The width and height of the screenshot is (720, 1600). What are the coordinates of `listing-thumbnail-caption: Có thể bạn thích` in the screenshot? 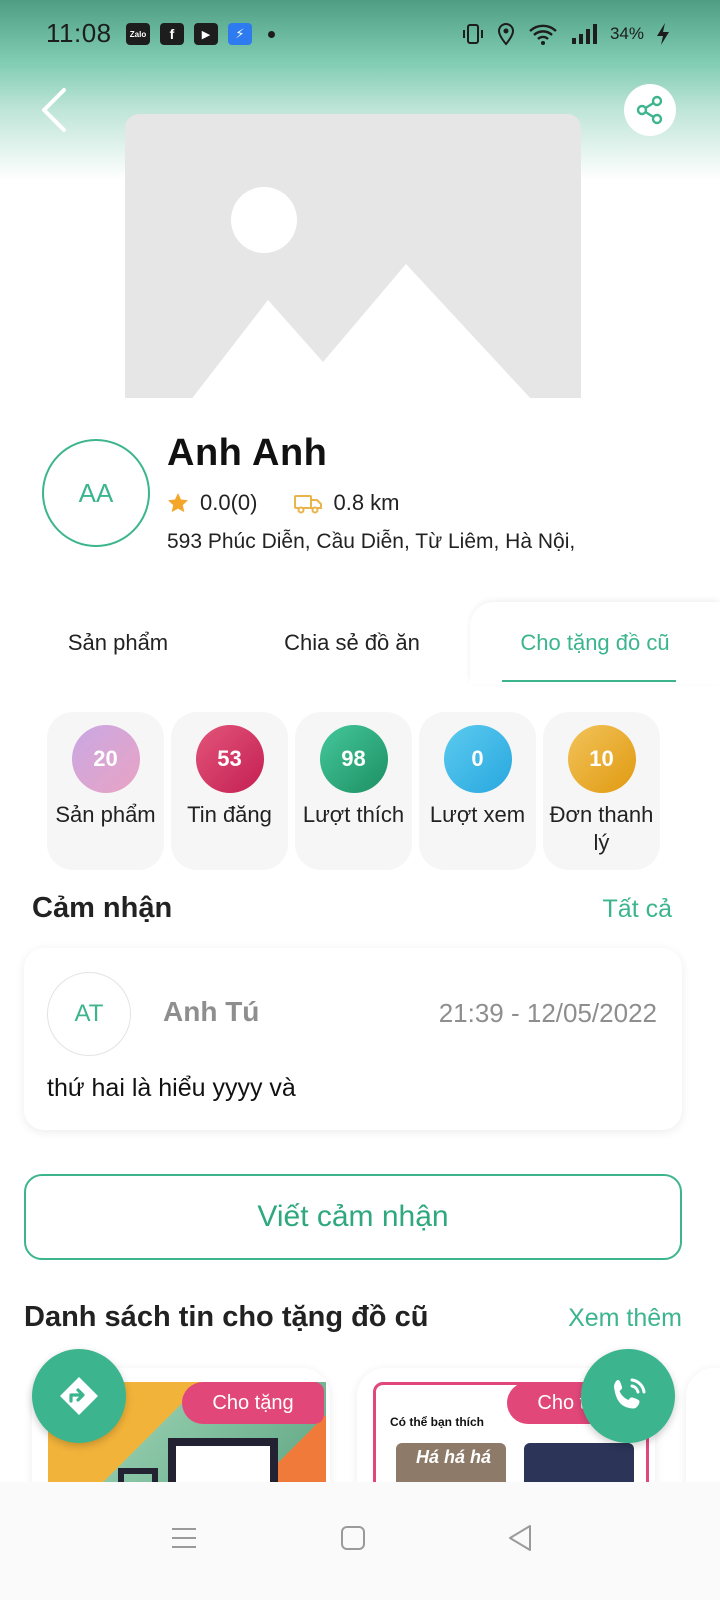 It's located at (437, 1422).